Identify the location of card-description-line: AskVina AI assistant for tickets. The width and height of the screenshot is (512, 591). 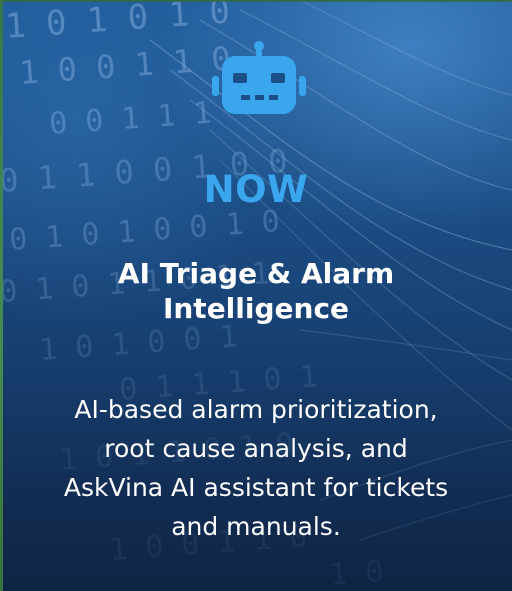
(256, 487).